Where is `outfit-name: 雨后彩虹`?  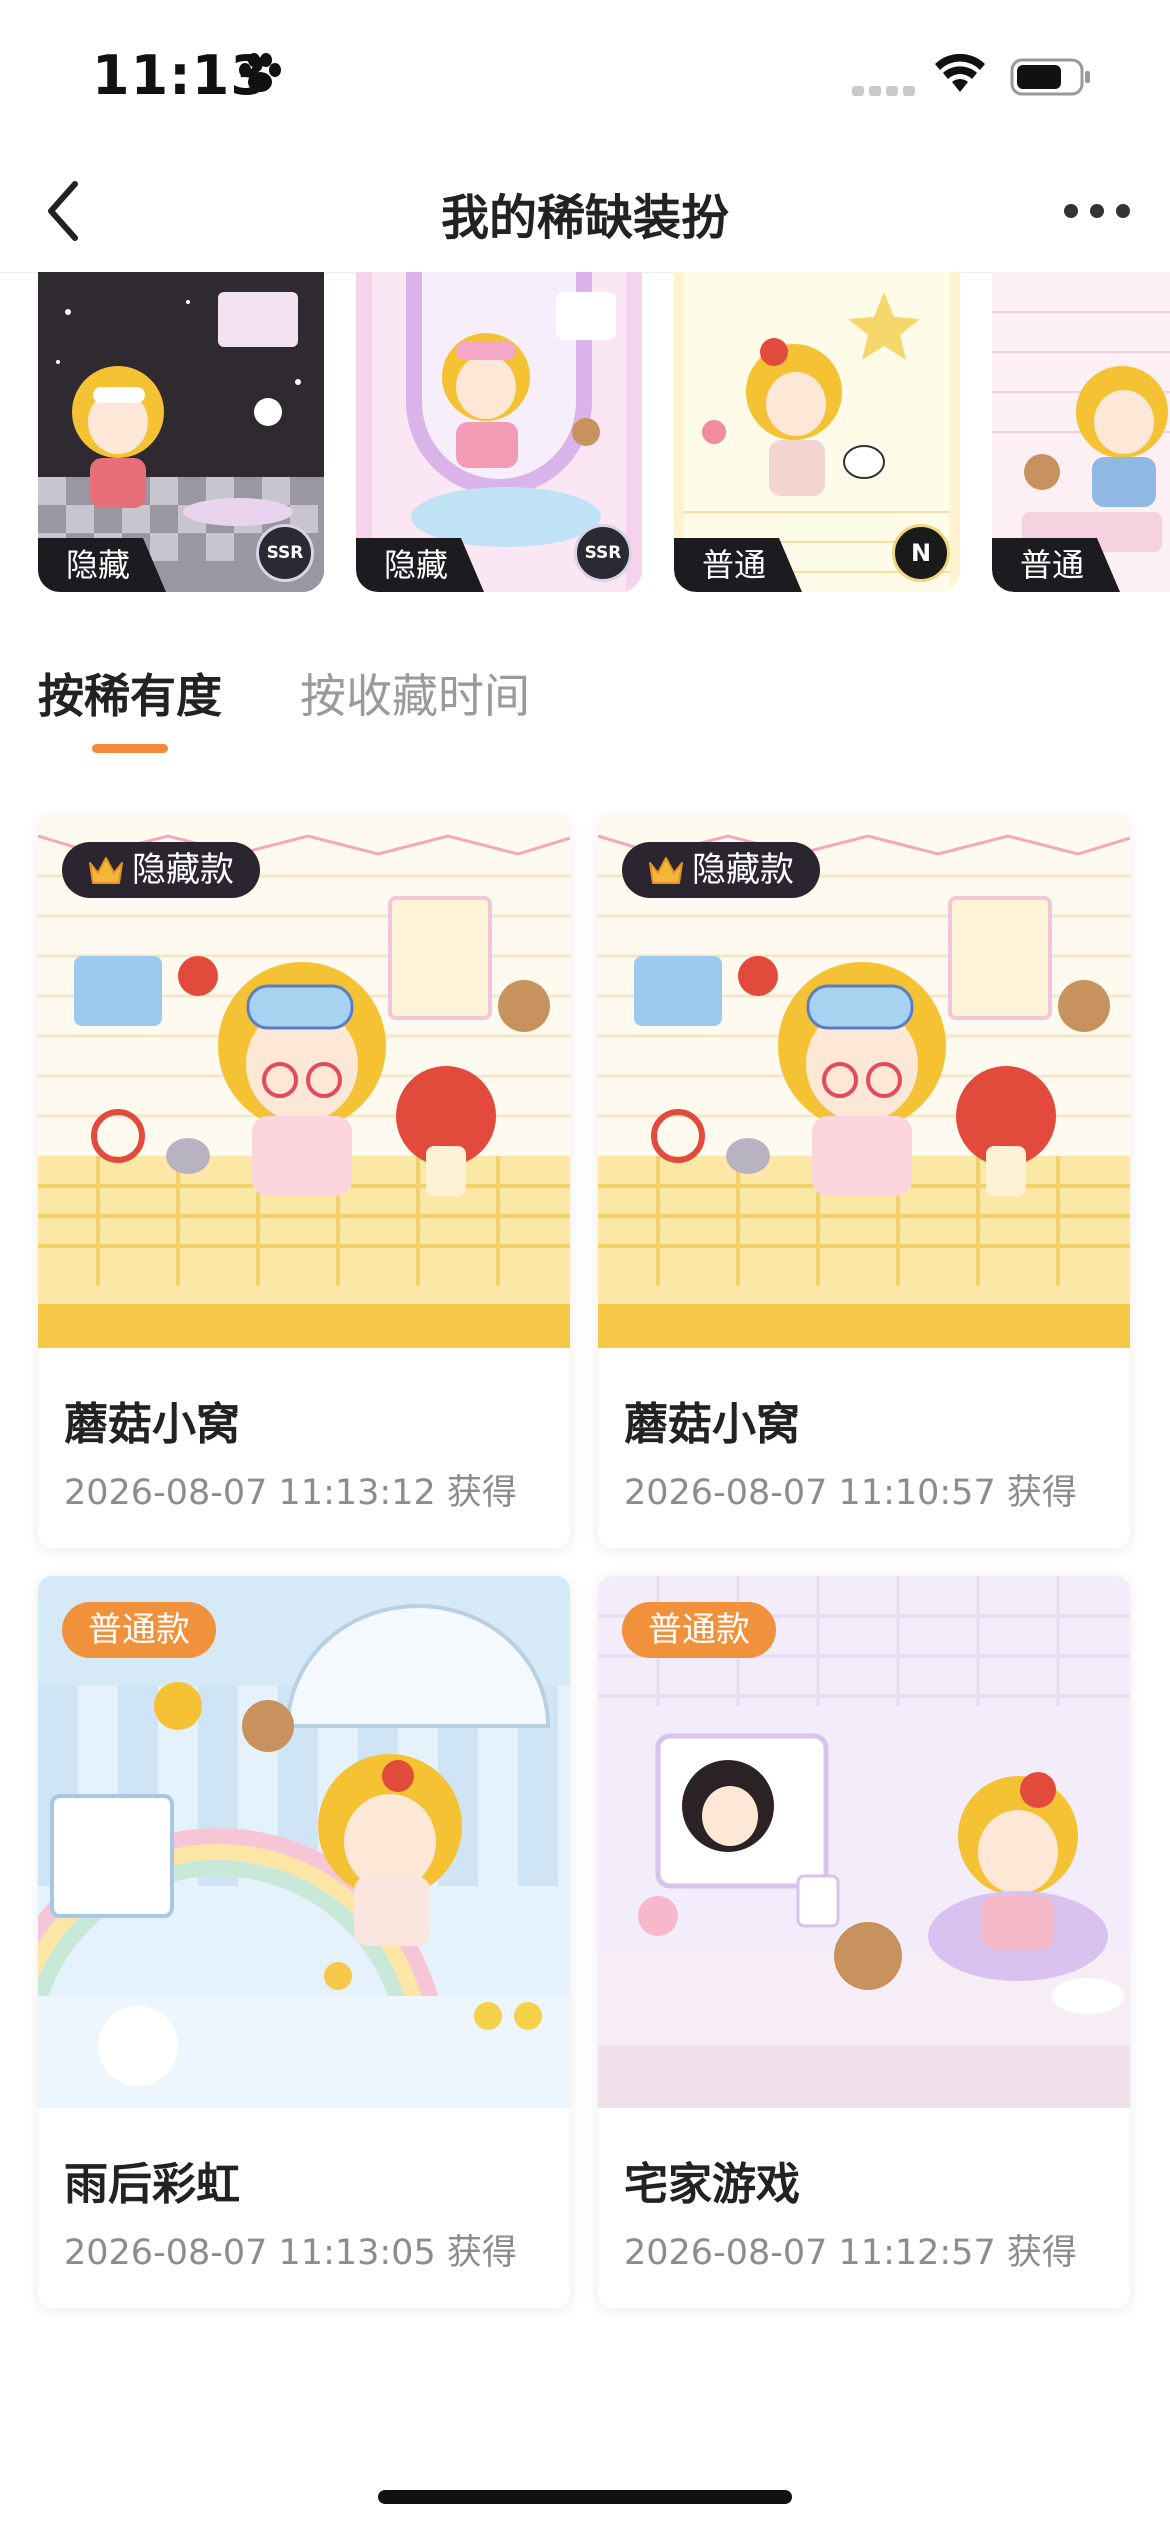 outfit-name: 雨后彩虹 is located at coordinates (152, 2184).